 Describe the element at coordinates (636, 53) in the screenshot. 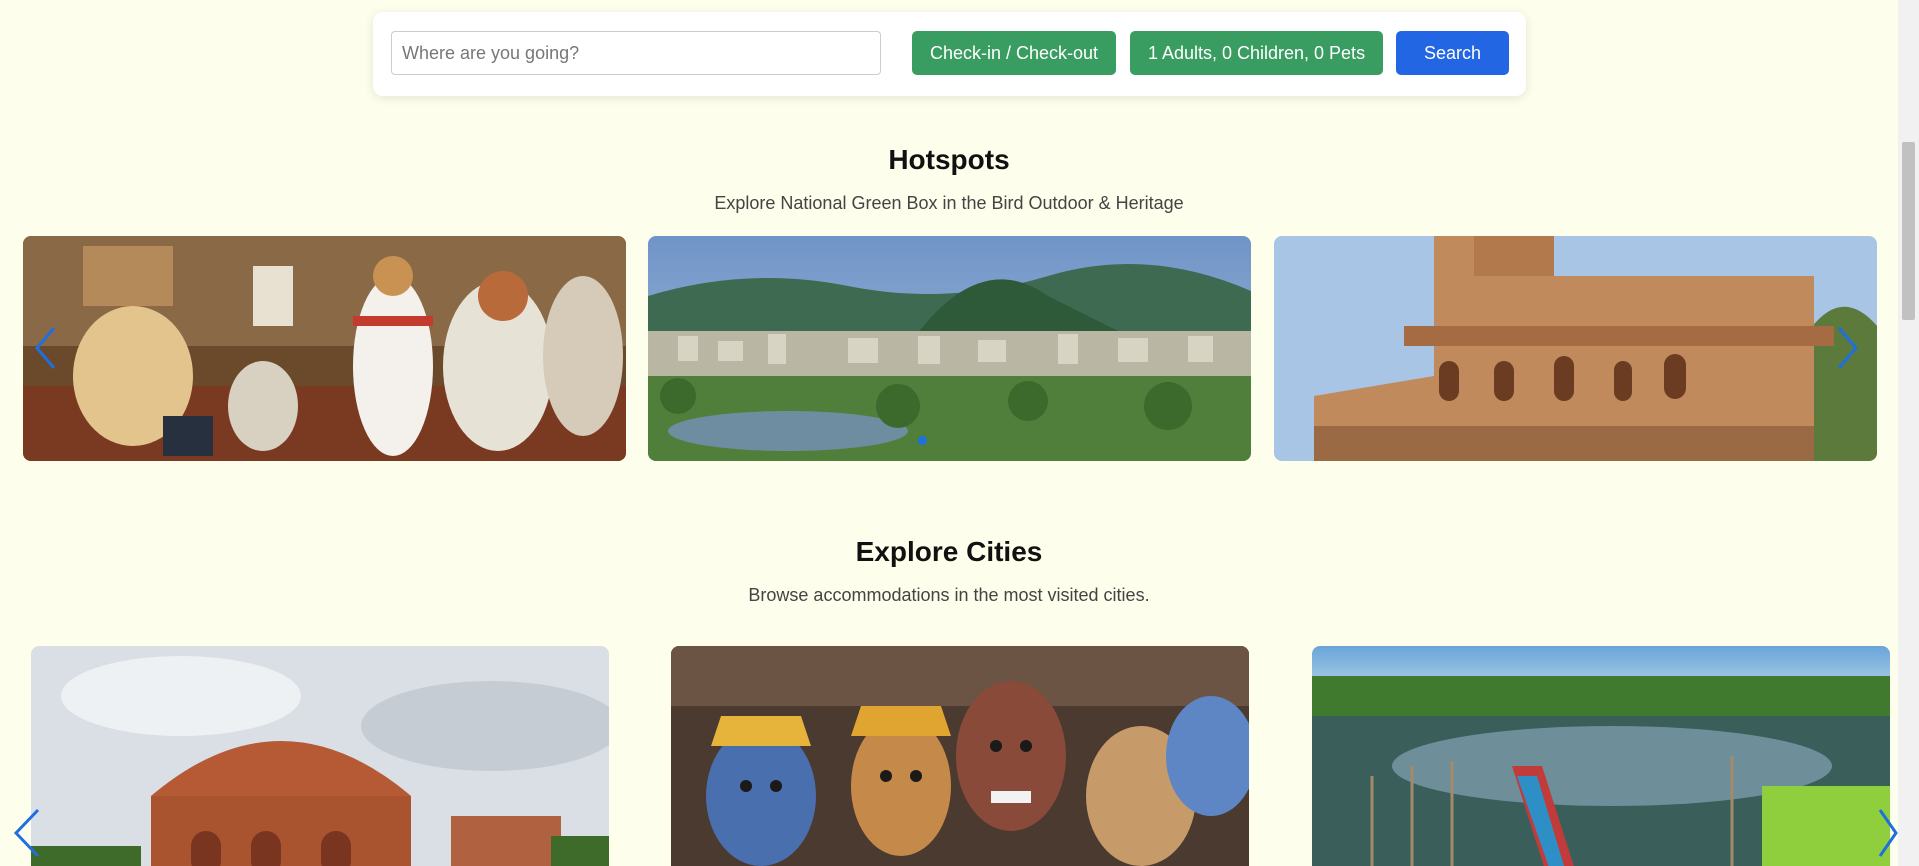

I see `destination-search-input` at that location.